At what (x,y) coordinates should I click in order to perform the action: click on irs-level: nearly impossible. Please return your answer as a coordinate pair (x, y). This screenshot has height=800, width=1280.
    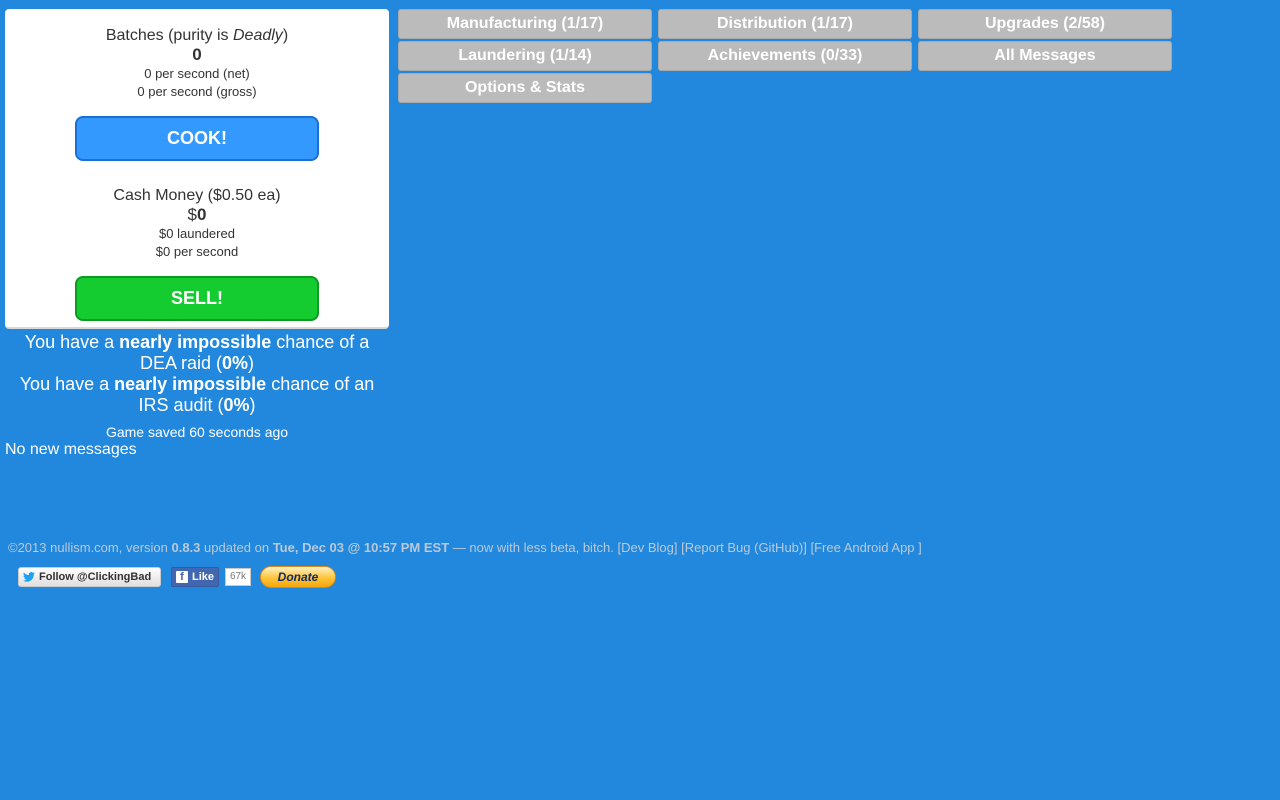
    Looking at the image, I should click on (190, 384).